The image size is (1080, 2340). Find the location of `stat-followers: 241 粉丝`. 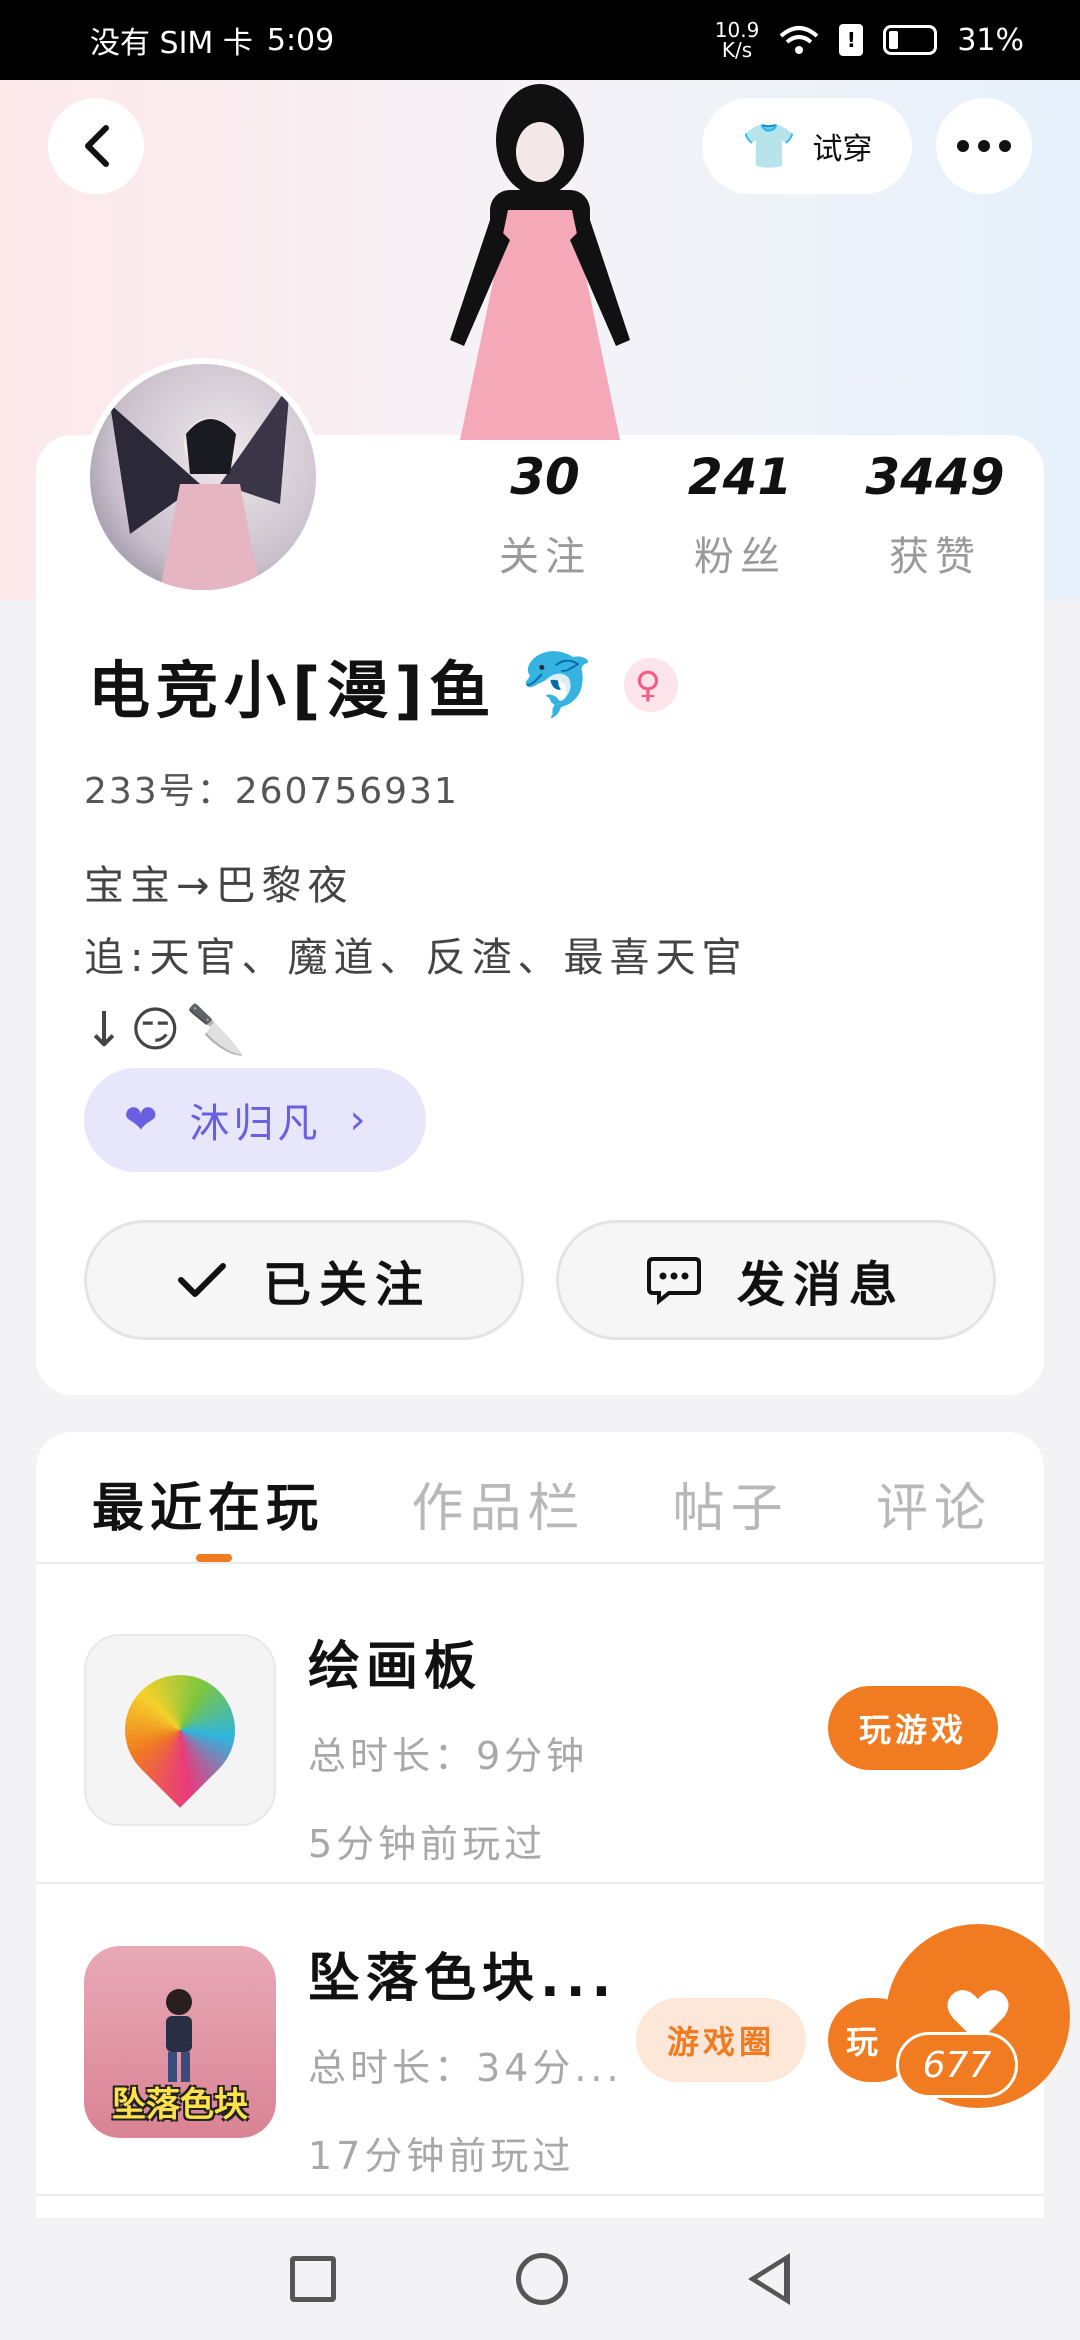

stat-followers: 241 粉丝 is located at coordinates (740, 515).